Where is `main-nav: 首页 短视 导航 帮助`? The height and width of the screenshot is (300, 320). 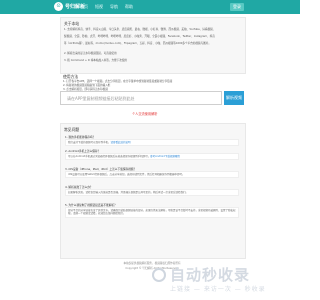
main-nav: 首页 短视 导航 帮助 is located at coordinates (106, 7).